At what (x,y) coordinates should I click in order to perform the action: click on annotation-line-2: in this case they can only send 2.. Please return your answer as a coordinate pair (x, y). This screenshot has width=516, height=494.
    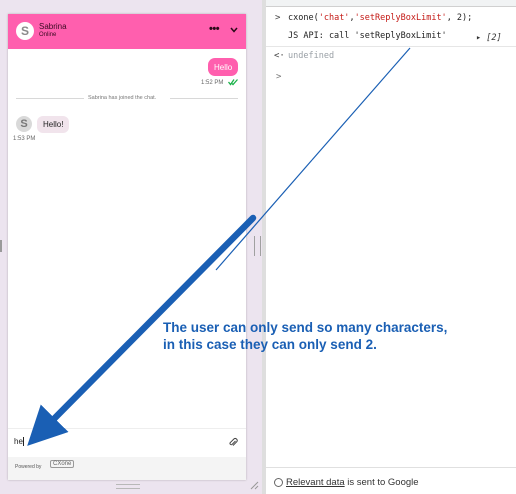
    Looking at the image, I should click on (270, 344).